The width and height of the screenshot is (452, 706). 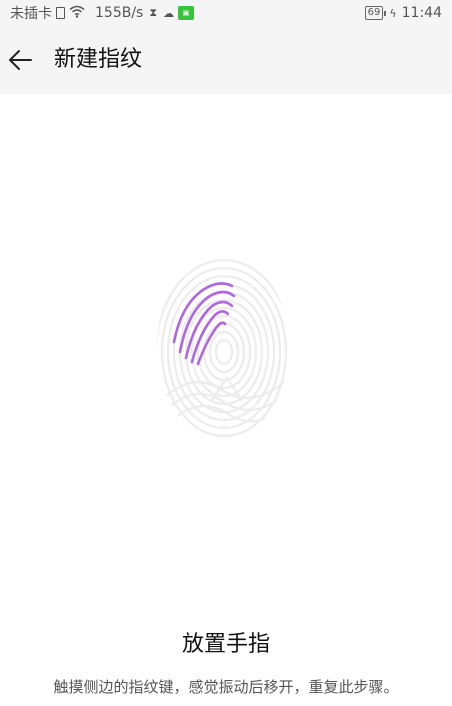 What do you see at coordinates (31, 14) in the screenshot?
I see `carrier-text: 未插卡` at bounding box center [31, 14].